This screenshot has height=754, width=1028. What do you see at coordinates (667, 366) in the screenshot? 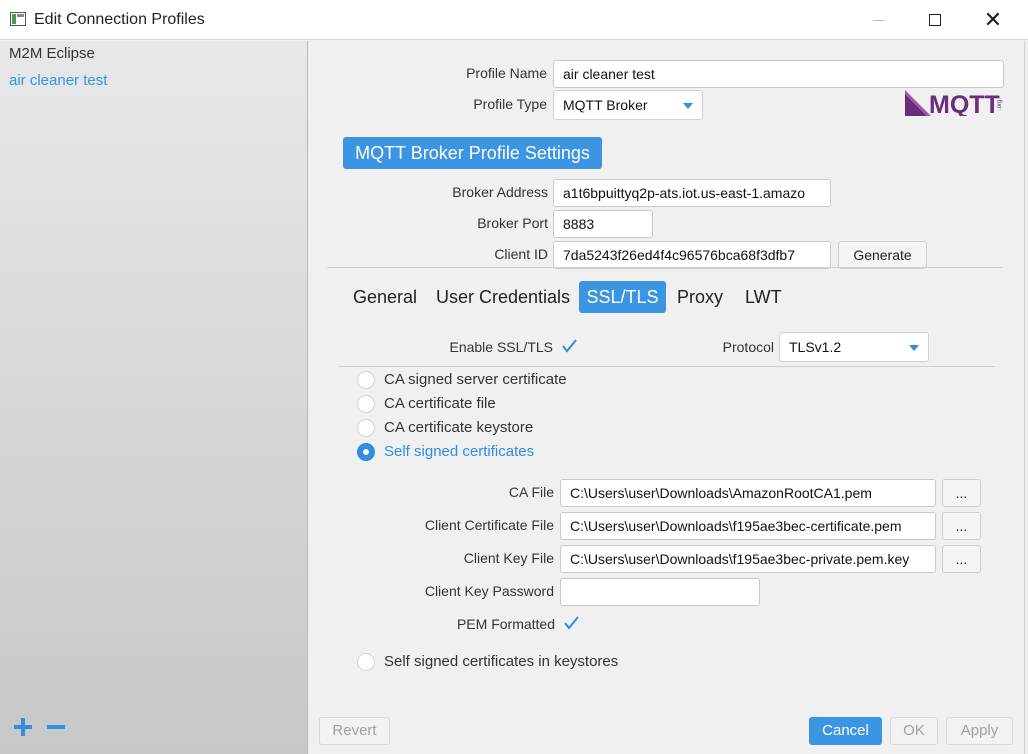
I see `ssl-divider` at bounding box center [667, 366].